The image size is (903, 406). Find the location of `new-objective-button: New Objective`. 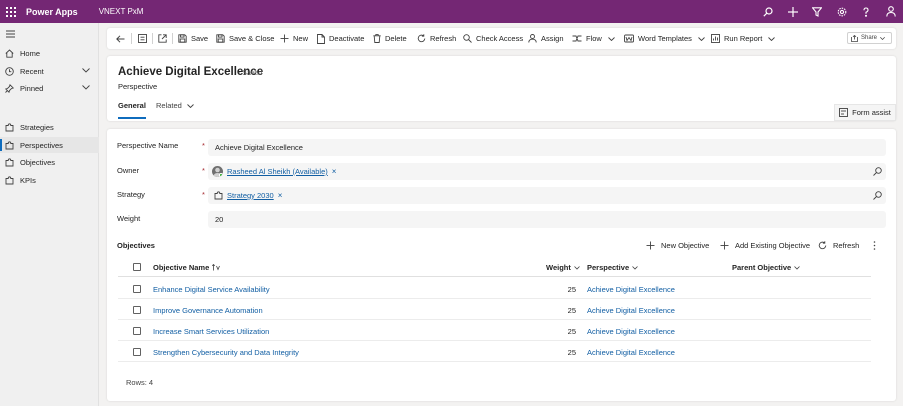

new-objective-button: New Objective is located at coordinates (677, 245).